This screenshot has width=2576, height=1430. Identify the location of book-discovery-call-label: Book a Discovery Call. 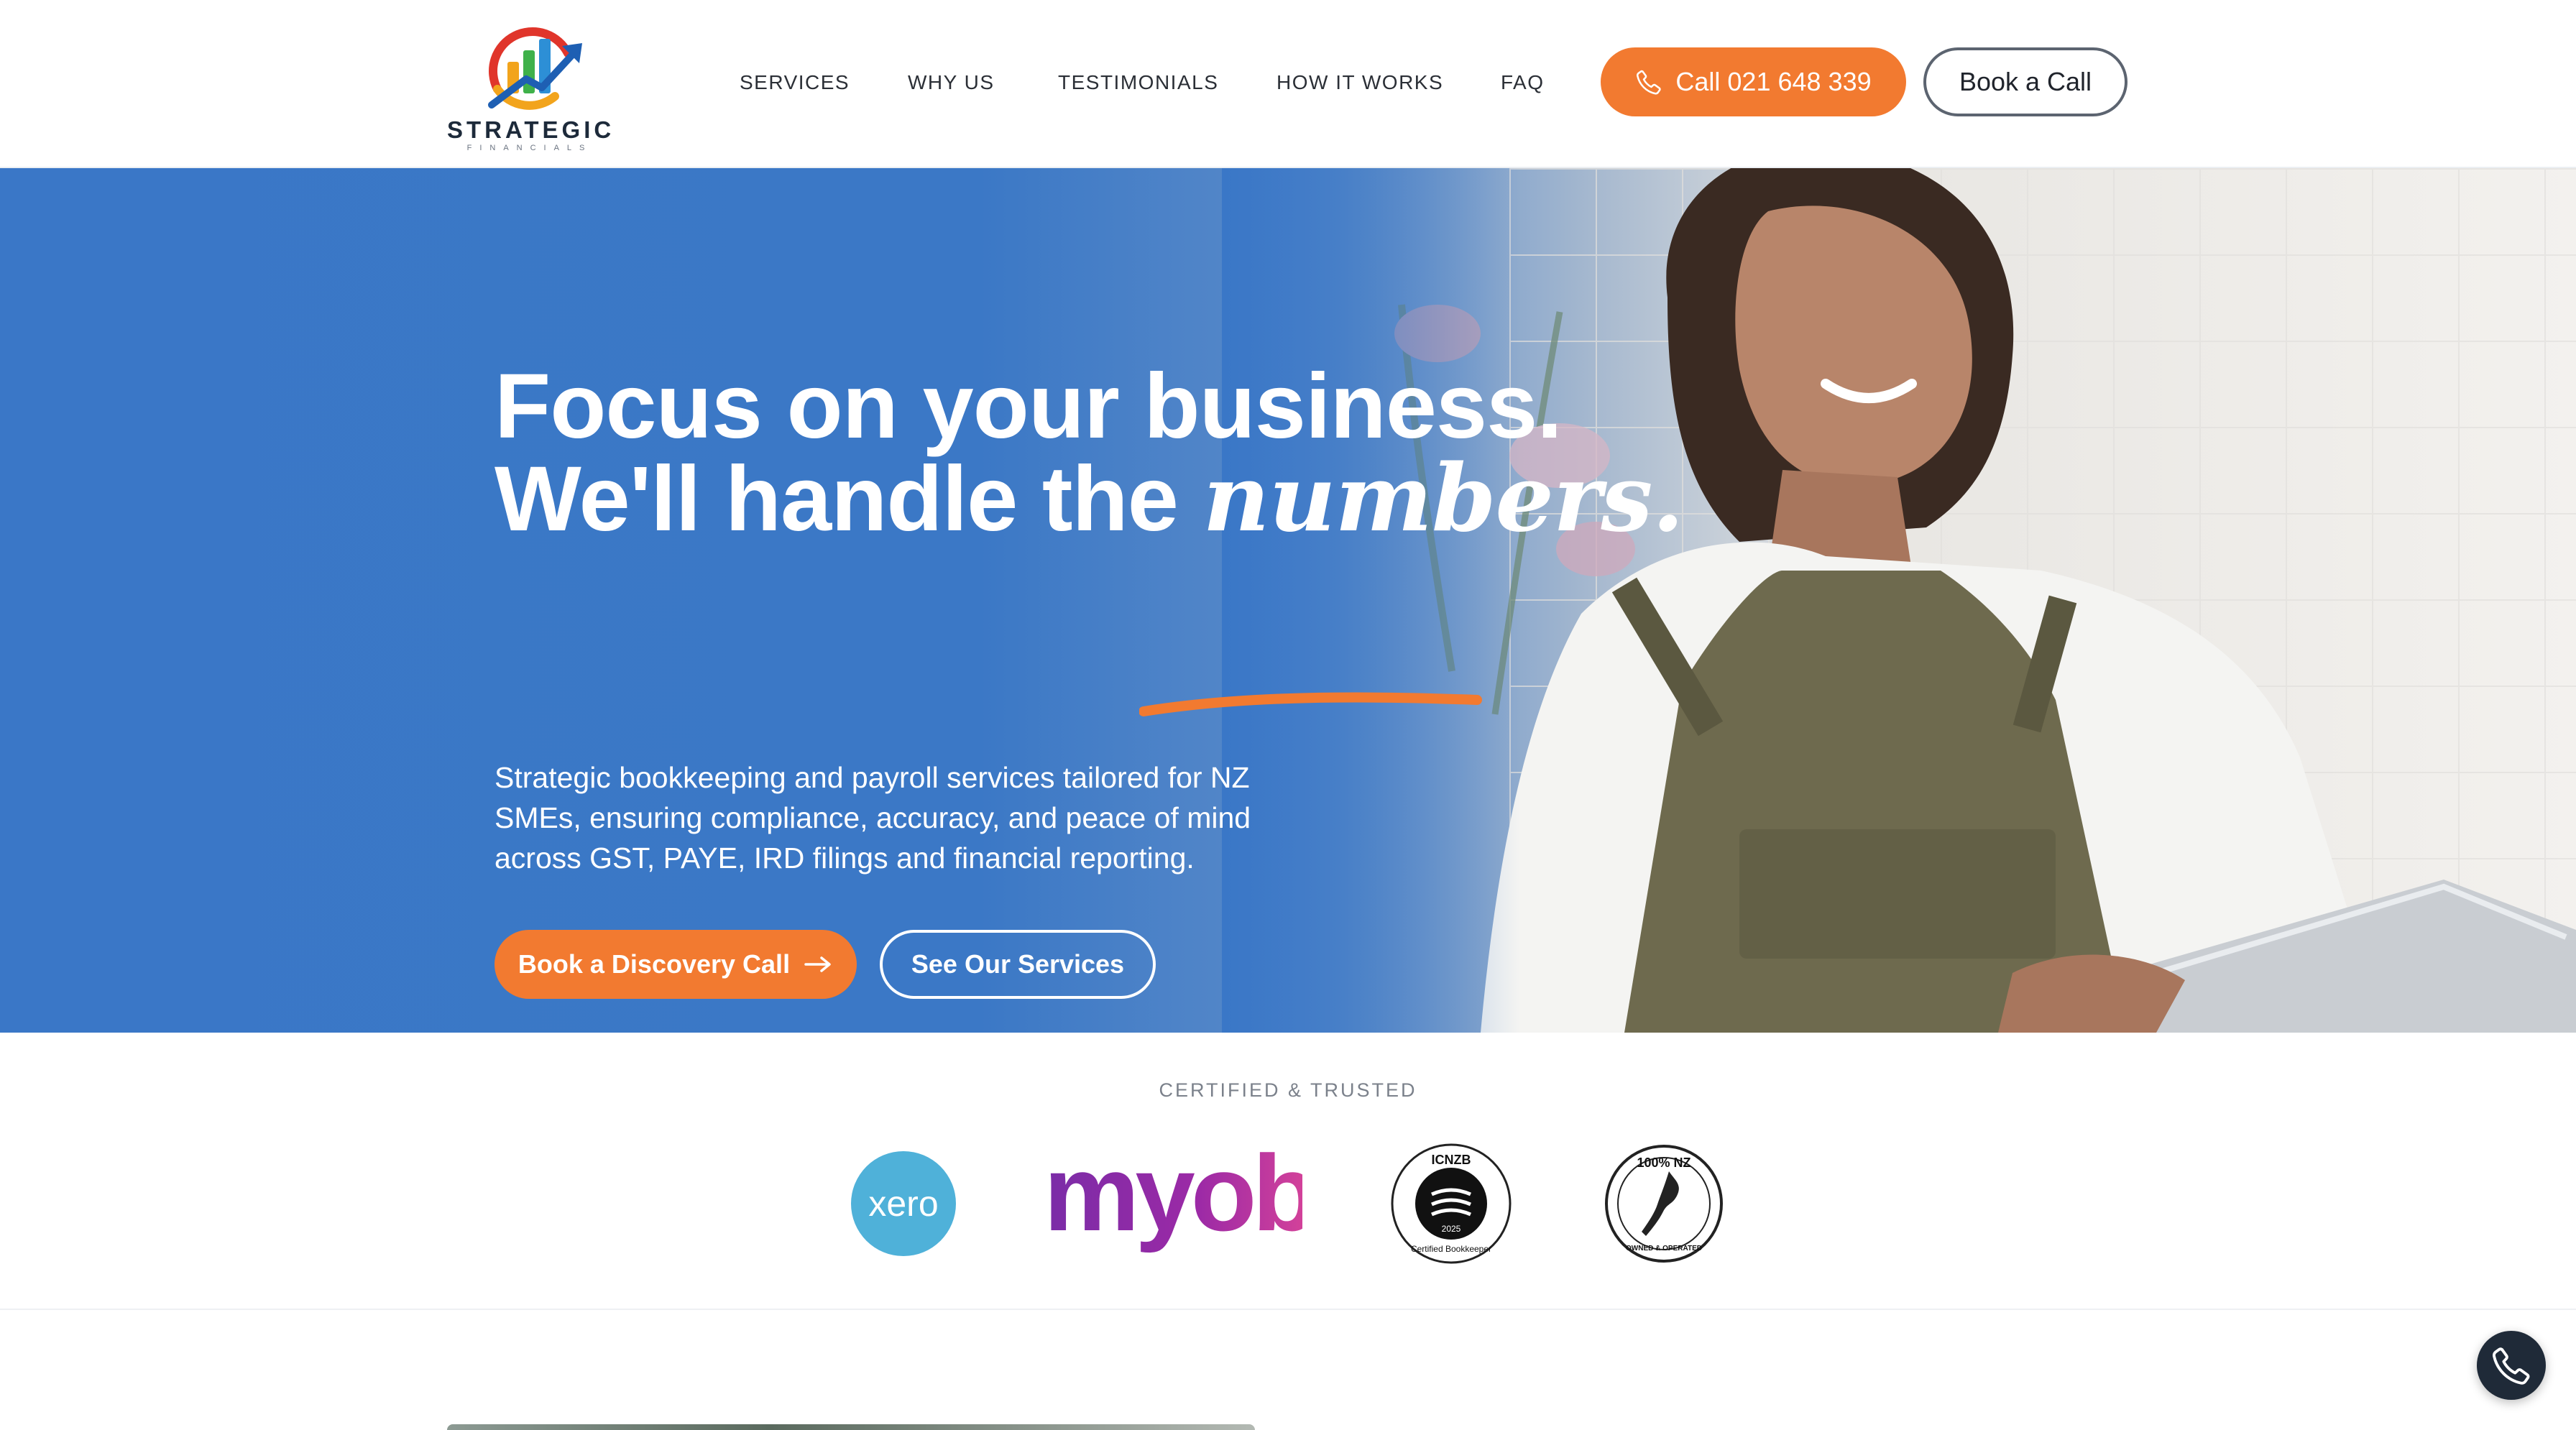
(654, 964).